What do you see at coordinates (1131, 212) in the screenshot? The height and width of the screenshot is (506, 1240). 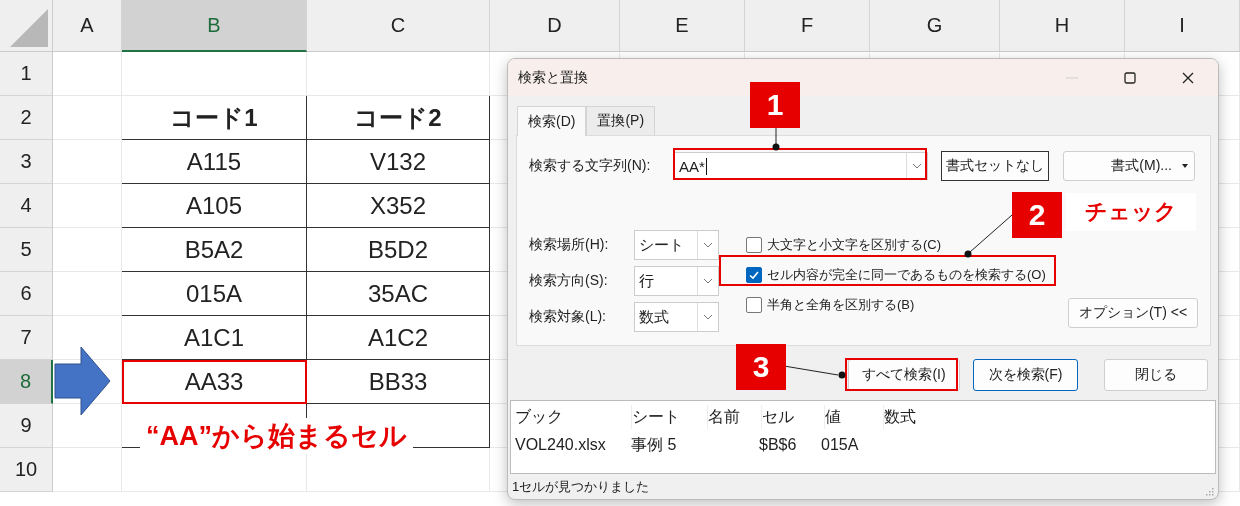 I see `callout-text: チェック` at bounding box center [1131, 212].